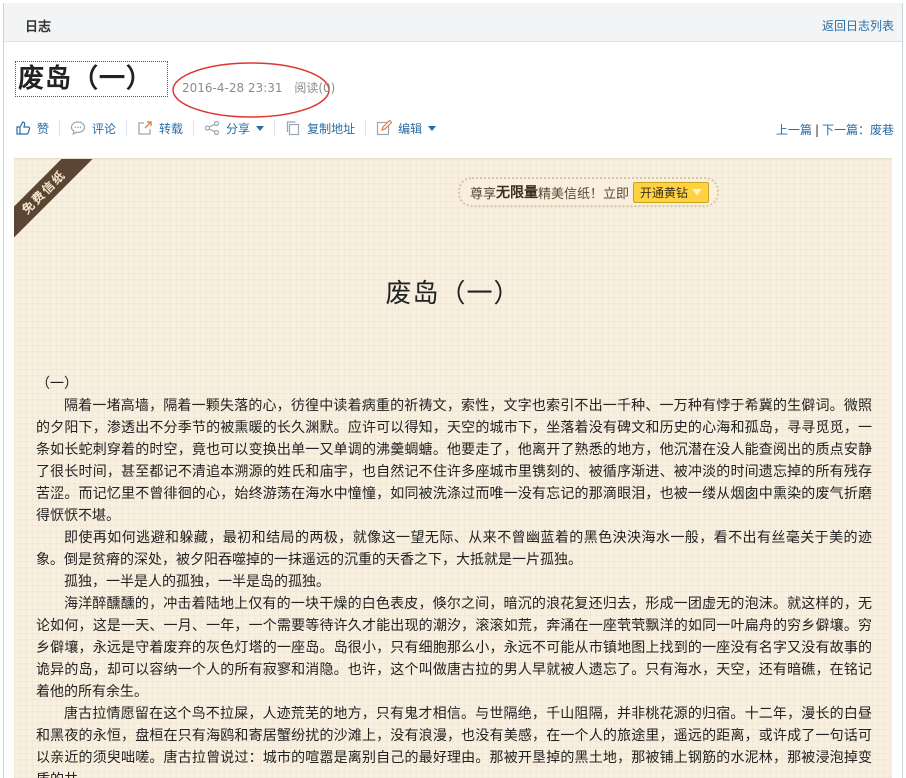 This screenshot has width=906, height=778. I want to click on comment-button: 评论, so click(93, 128).